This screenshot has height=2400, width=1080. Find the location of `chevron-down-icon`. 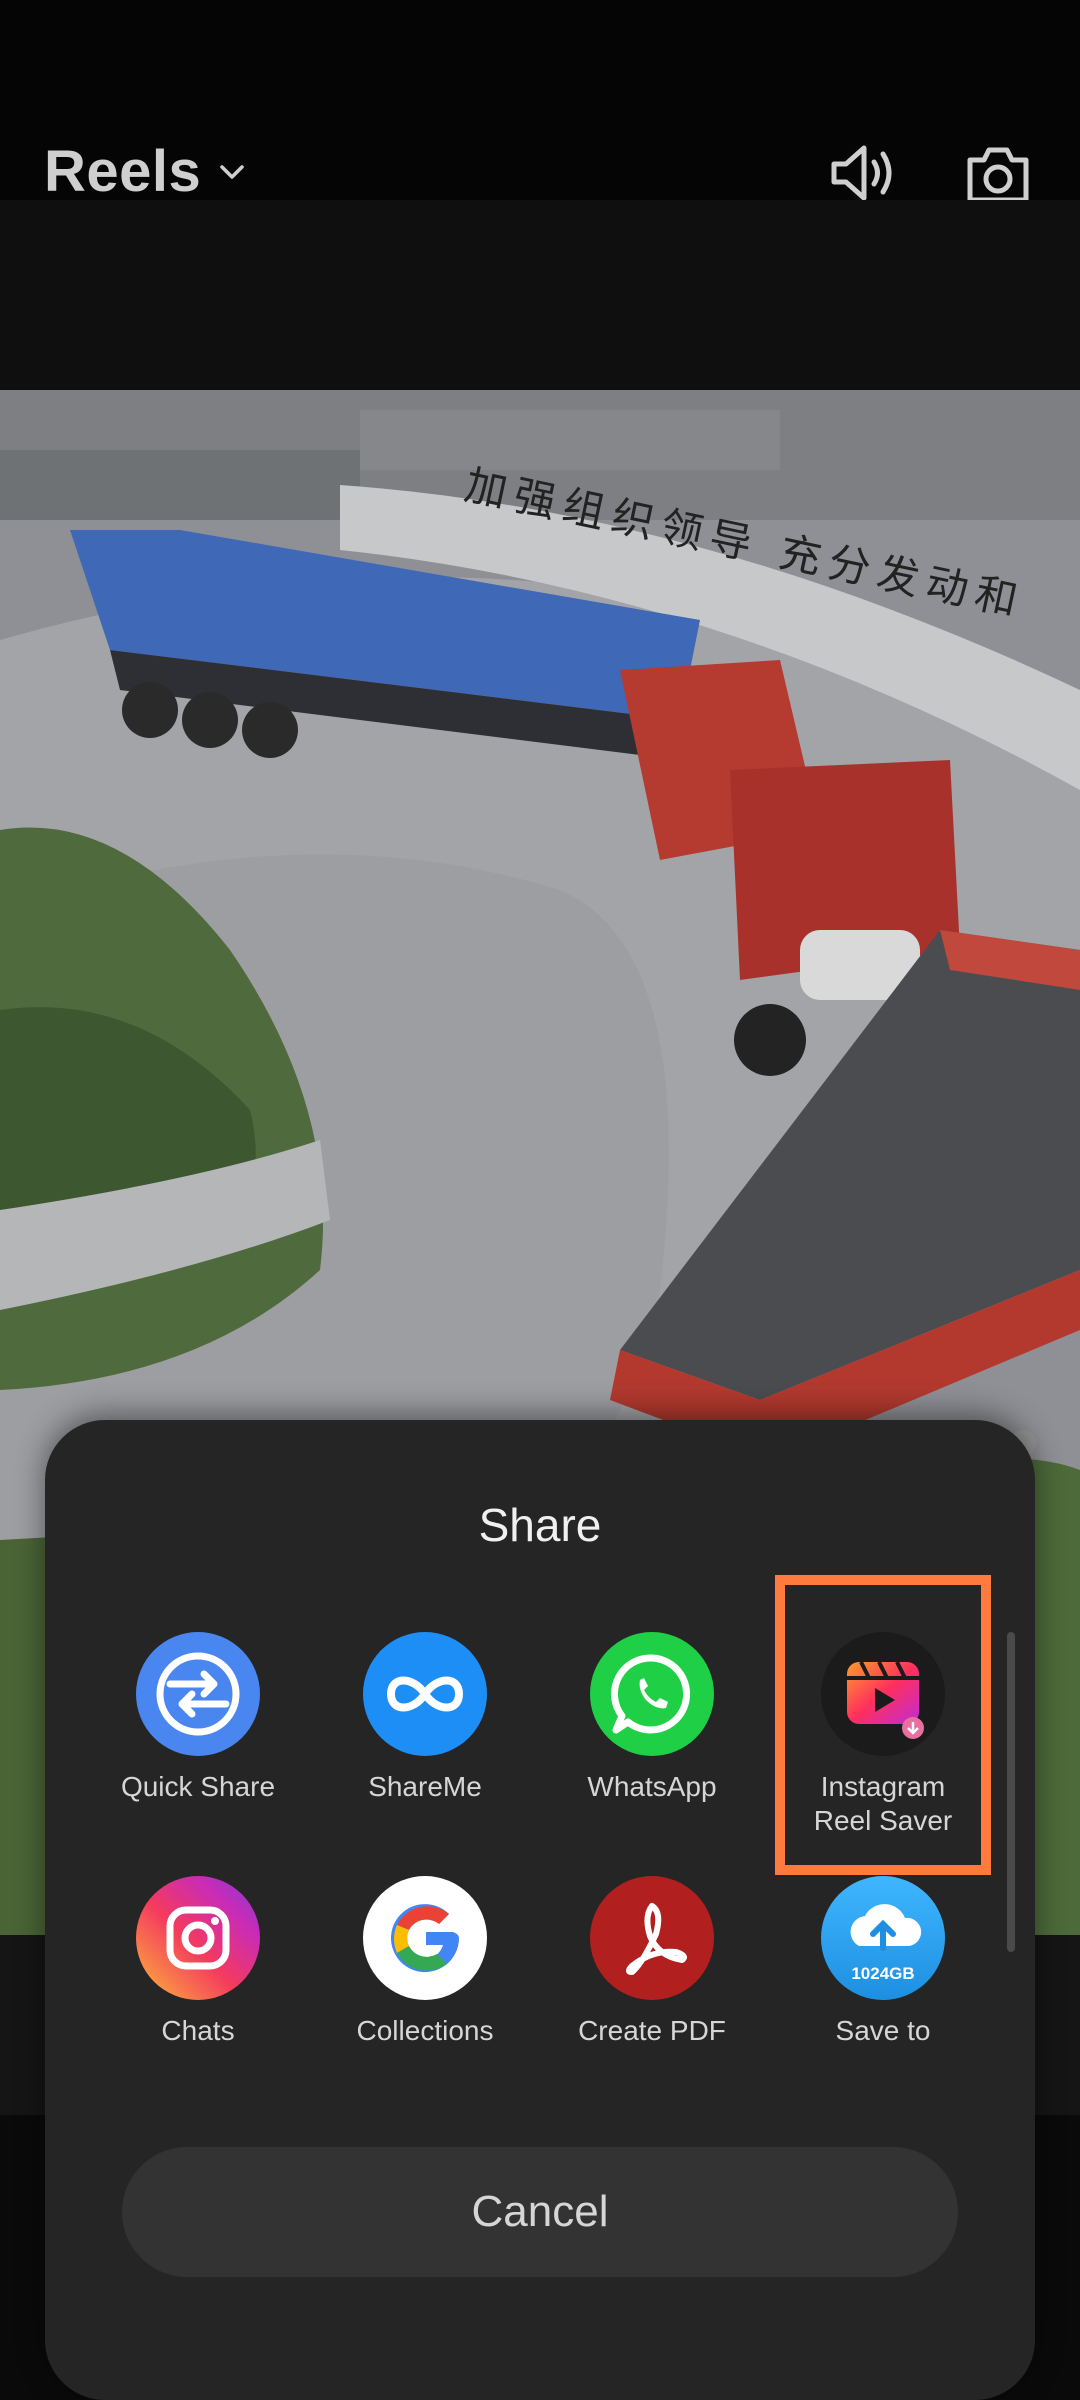

chevron-down-icon is located at coordinates (232, 171).